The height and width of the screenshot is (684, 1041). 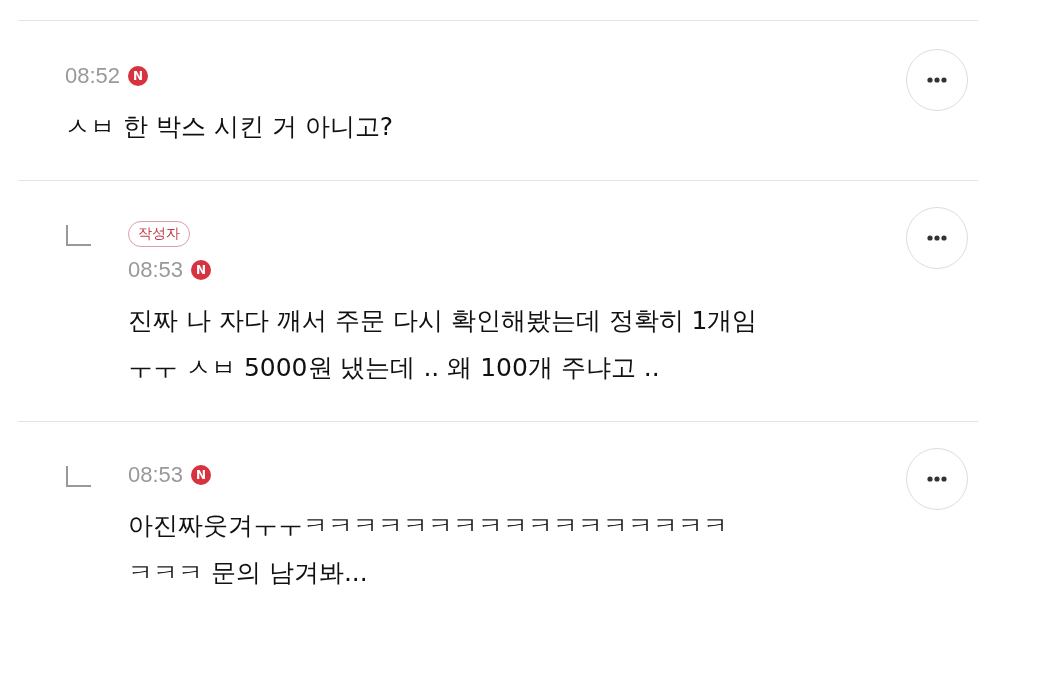 What do you see at coordinates (394, 368) in the screenshot?
I see `comment-text: ㅜㅜ ㅅㅂ 5000원 냈는데 .. 왜 100개 주냐고 ..` at bounding box center [394, 368].